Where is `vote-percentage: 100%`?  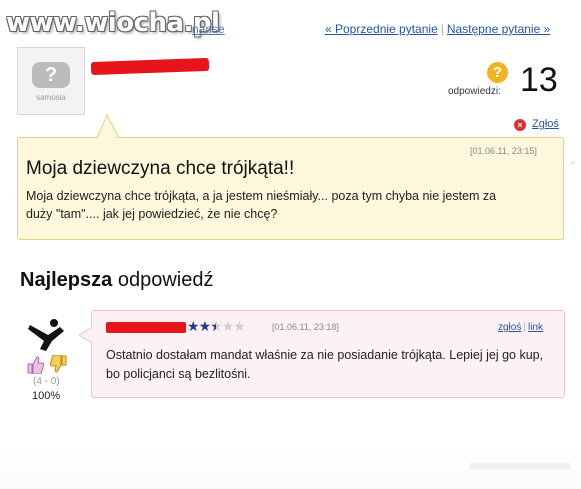
vote-percentage: 100% is located at coordinates (46, 396).